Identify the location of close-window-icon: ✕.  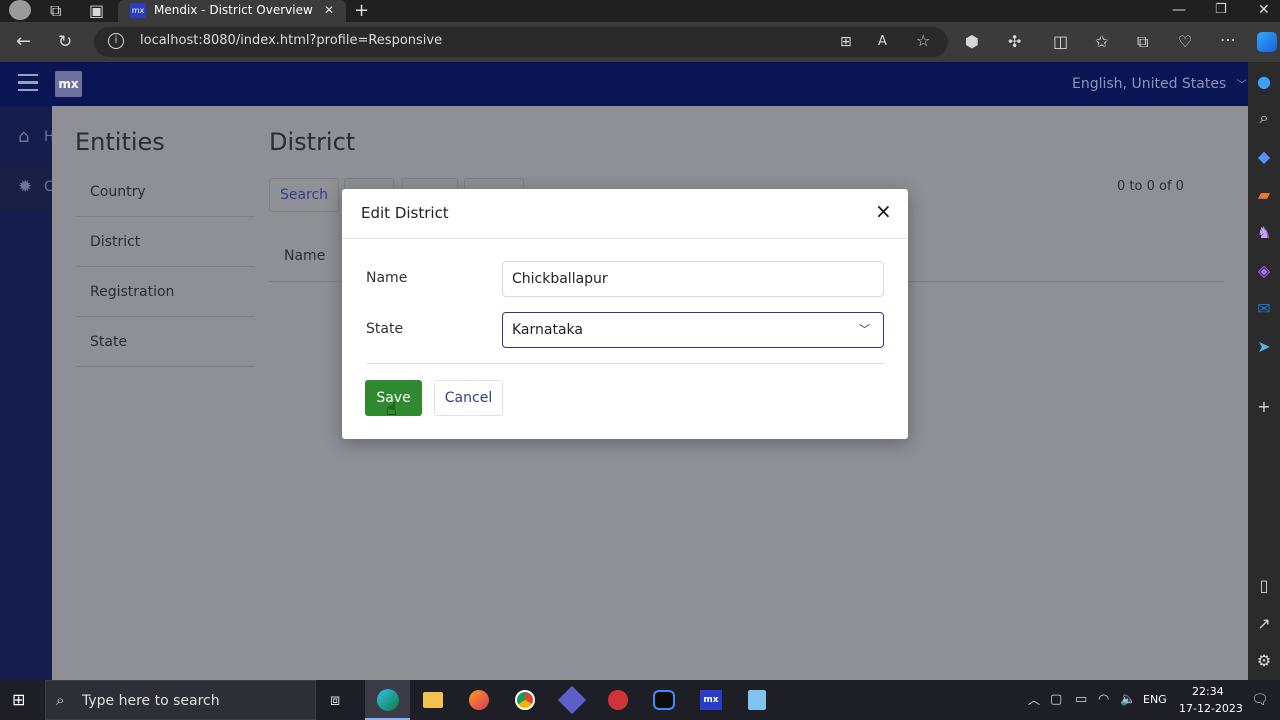
(1264, 10).